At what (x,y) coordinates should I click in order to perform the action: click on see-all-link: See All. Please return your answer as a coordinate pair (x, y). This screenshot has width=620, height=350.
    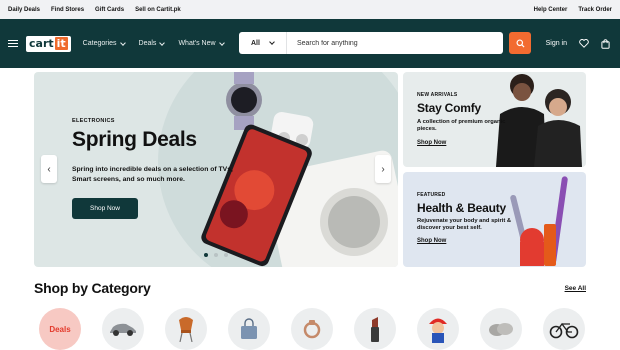
    Looking at the image, I should click on (575, 288).